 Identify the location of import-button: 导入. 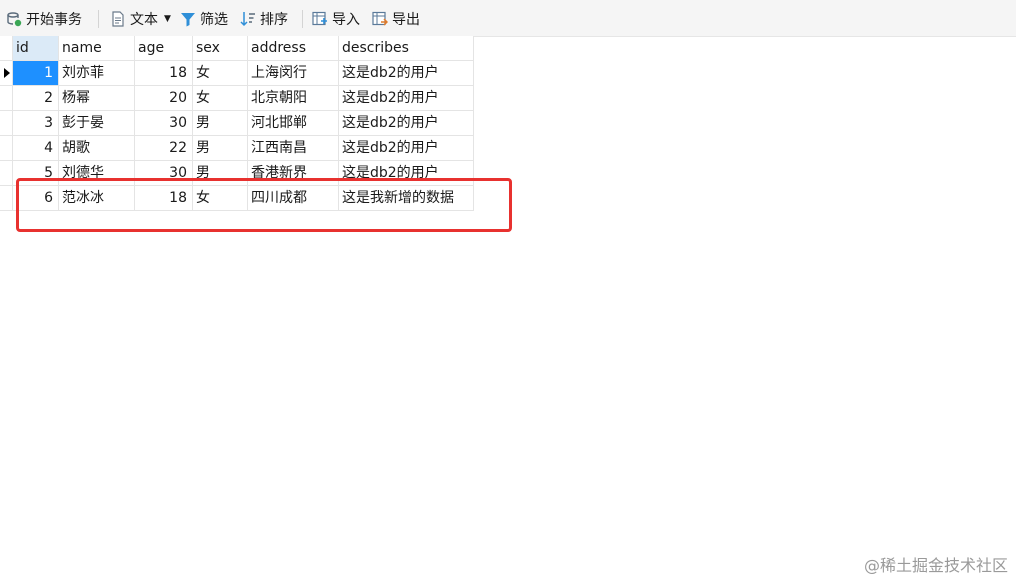
(336, 19).